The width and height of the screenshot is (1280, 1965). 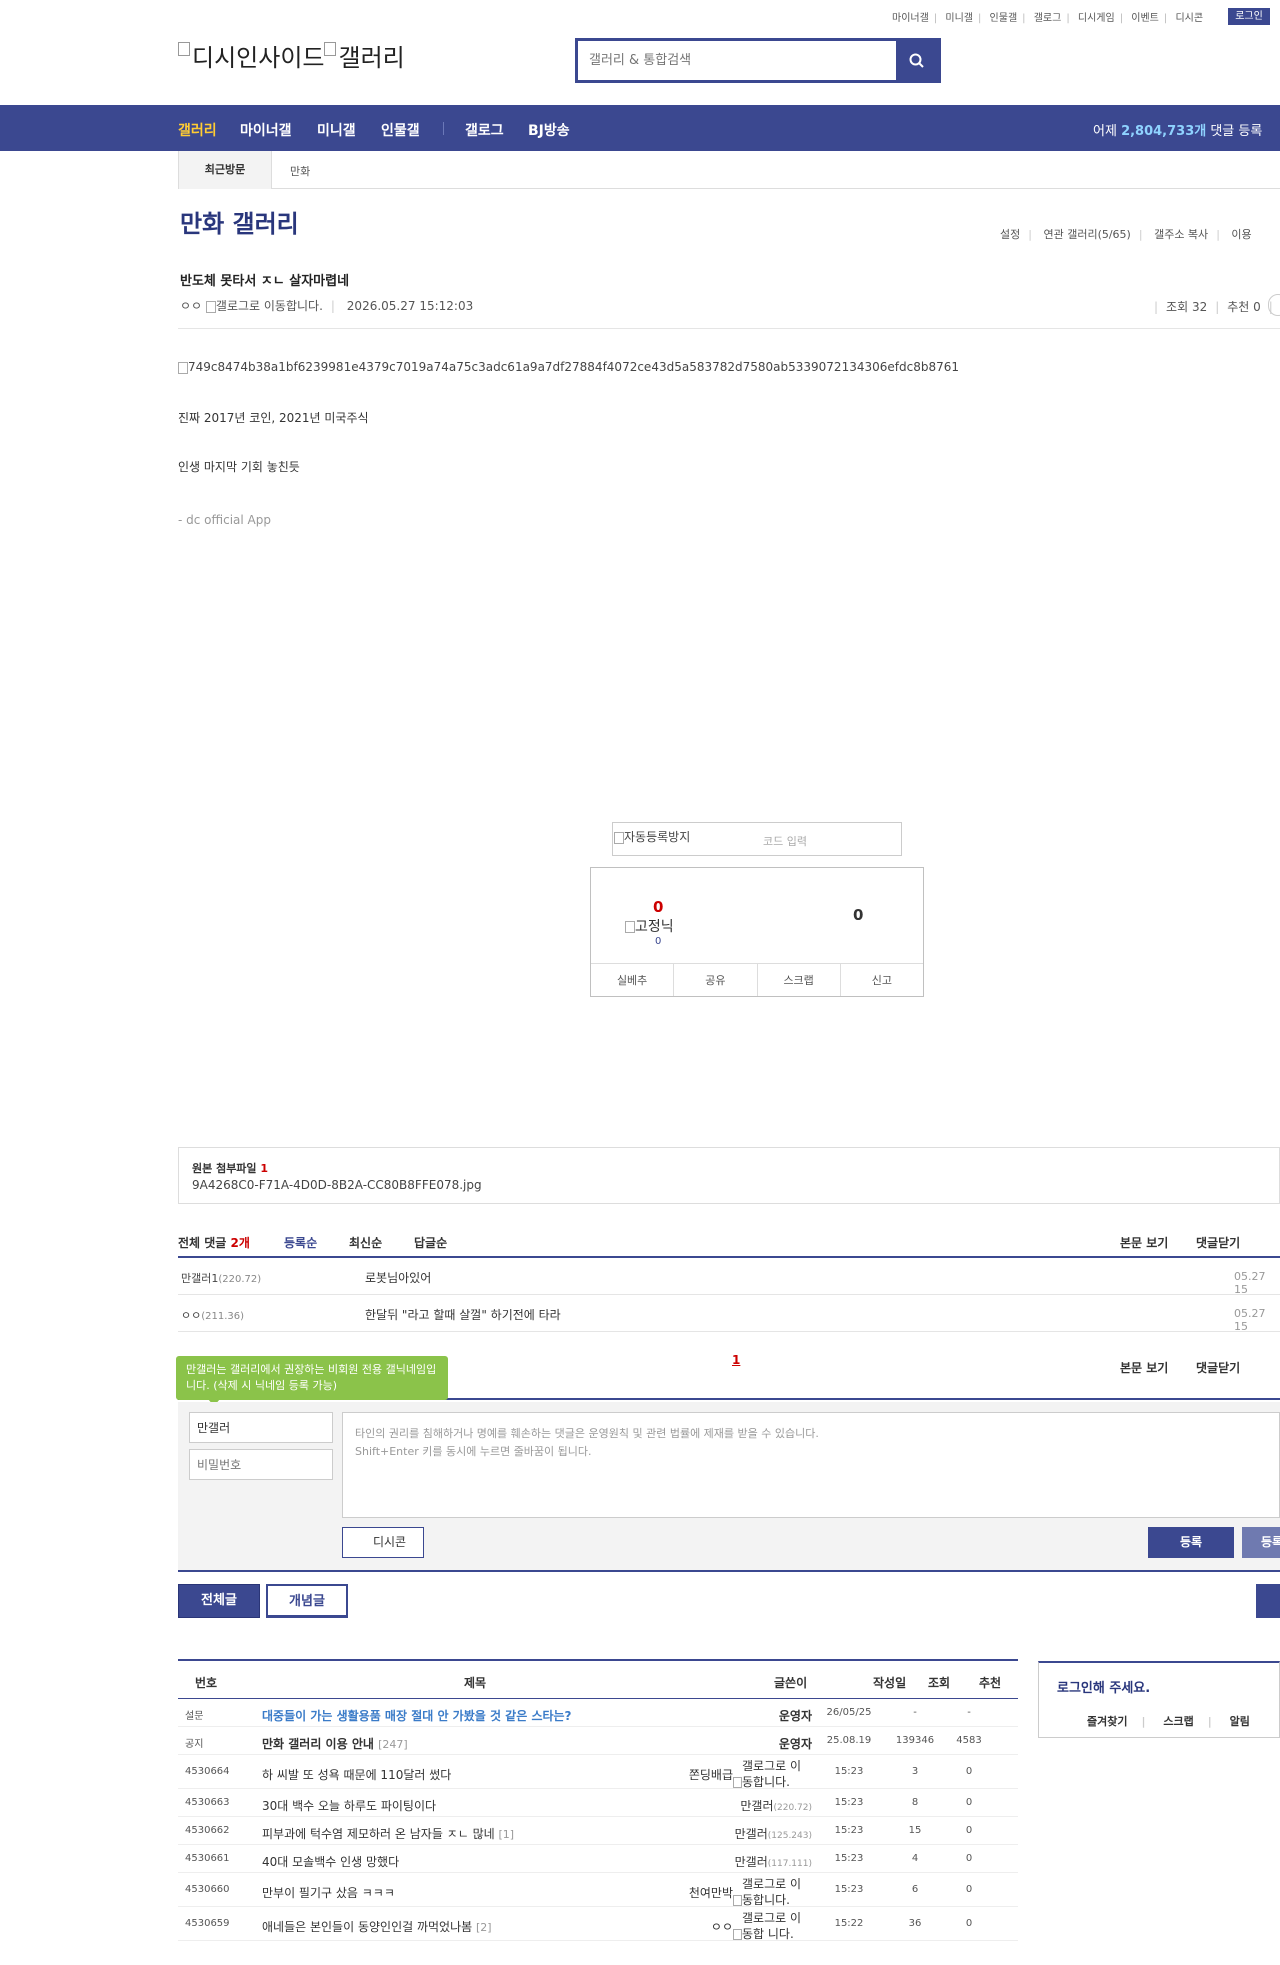 What do you see at coordinates (849, 1740) in the screenshot?
I see `post-date: 25.08.19` at bounding box center [849, 1740].